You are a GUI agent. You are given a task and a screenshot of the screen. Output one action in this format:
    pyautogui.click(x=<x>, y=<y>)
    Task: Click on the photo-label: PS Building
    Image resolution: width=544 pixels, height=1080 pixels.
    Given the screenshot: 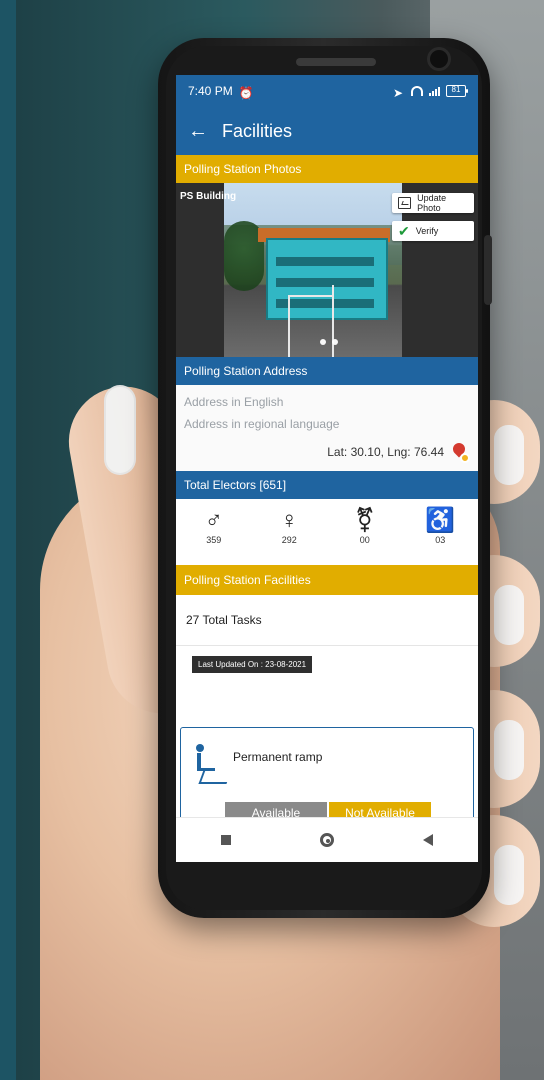 What is the action you would take?
    pyautogui.click(x=208, y=196)
    